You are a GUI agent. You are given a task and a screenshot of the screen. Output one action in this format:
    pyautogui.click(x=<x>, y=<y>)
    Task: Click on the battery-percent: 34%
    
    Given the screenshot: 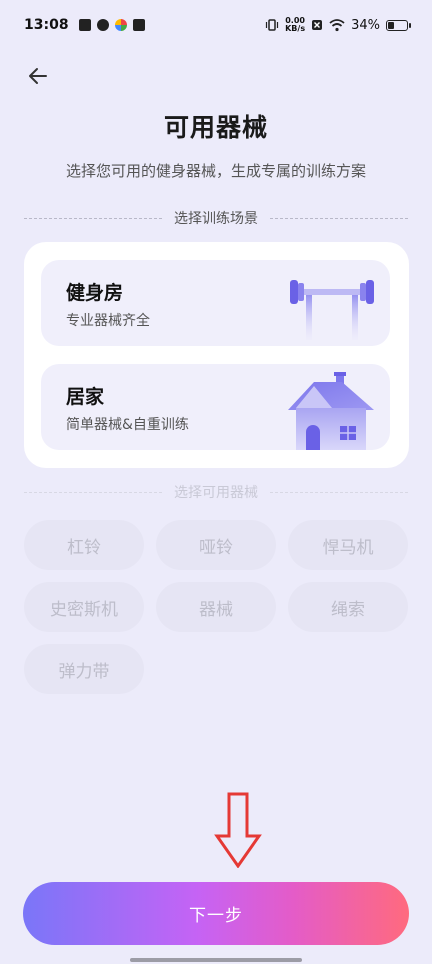 What is the action you would take?
    pyautogui.click(x=365, y=25)
    